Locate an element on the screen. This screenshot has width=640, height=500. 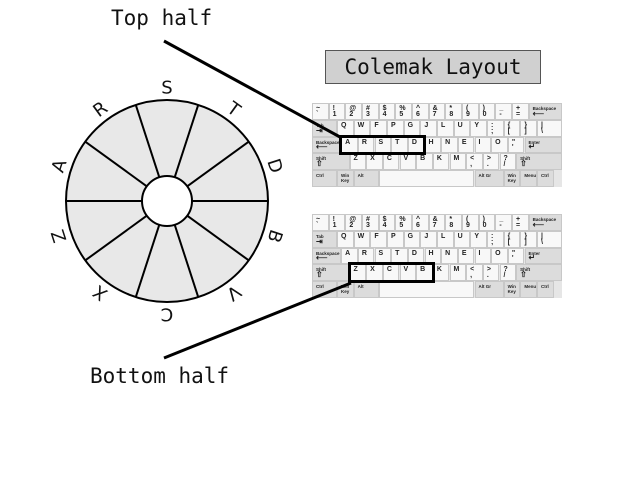
wheel-letter-a: A is located at coordinates (60, 165).